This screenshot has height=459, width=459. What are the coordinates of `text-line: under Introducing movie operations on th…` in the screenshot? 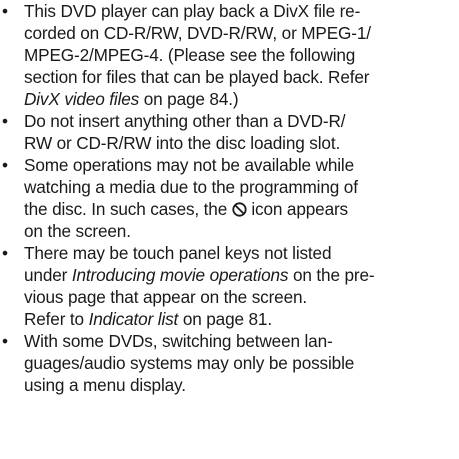 It's located at (238, 275).